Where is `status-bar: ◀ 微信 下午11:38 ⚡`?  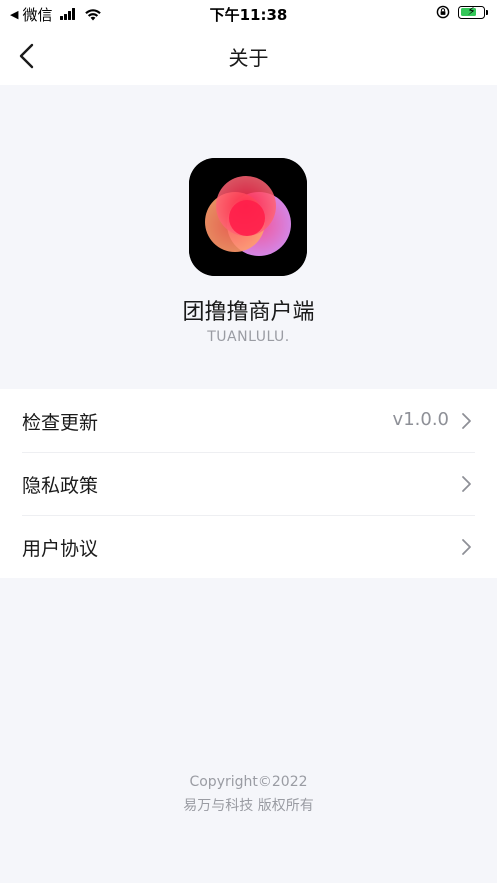 status-bar: ◀ 微信 下午11:38 ⚡ is located at coordinates (248, 14).